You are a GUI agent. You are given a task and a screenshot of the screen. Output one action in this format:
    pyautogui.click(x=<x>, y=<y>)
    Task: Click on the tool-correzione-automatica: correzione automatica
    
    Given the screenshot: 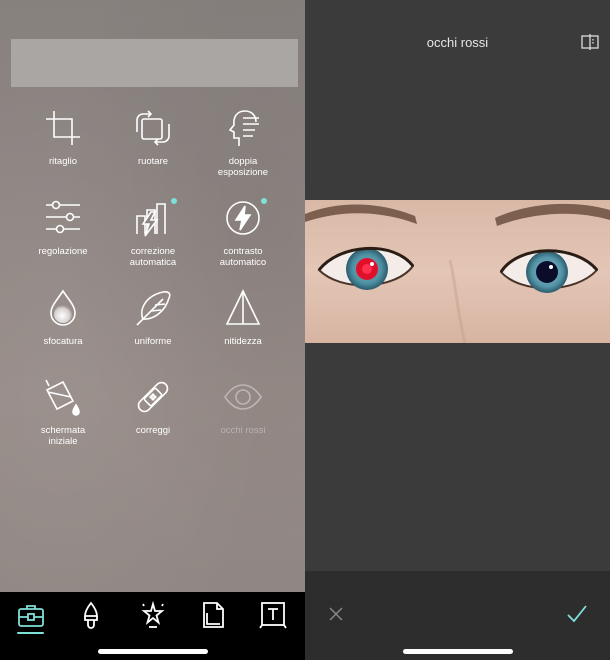 What is the action you would take?
    pyautogui.click(x=153, y=233)
    